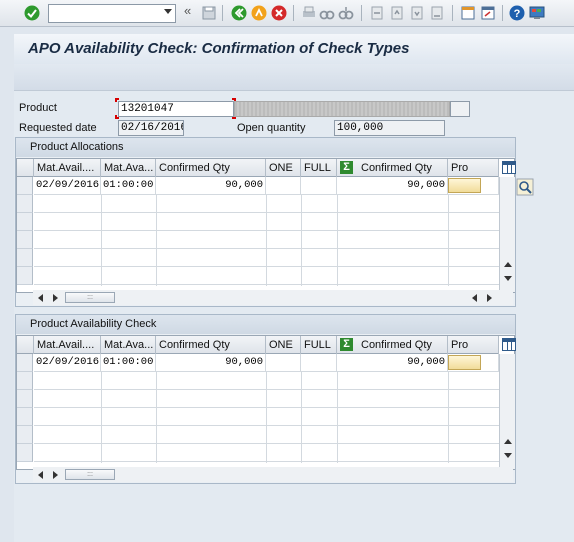 This screenshot has height=542, width=574. What do you see at coordinates (346, 344) in the screenshot?
I see `sum-icon: Σ` at bounding box center [346, 344].